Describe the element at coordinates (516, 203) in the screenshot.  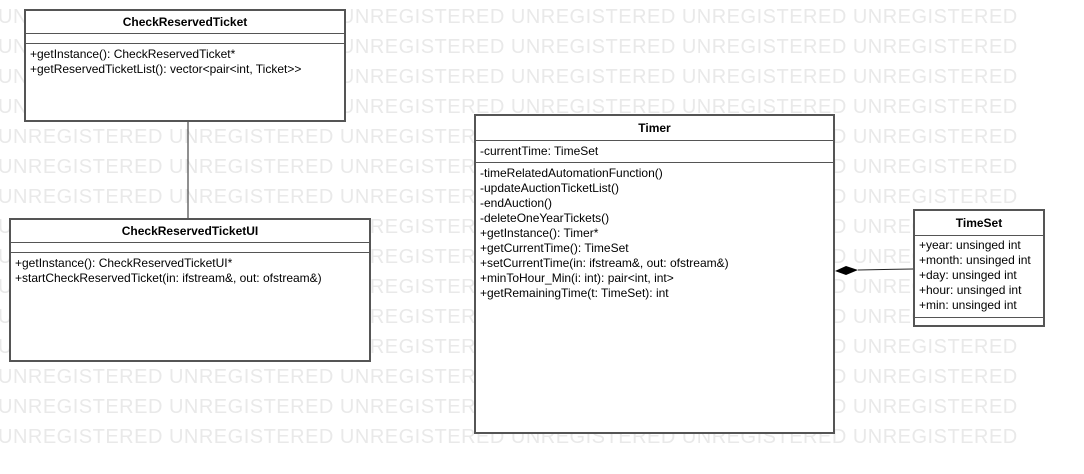
I see `operation: -endAuction()` at that location.